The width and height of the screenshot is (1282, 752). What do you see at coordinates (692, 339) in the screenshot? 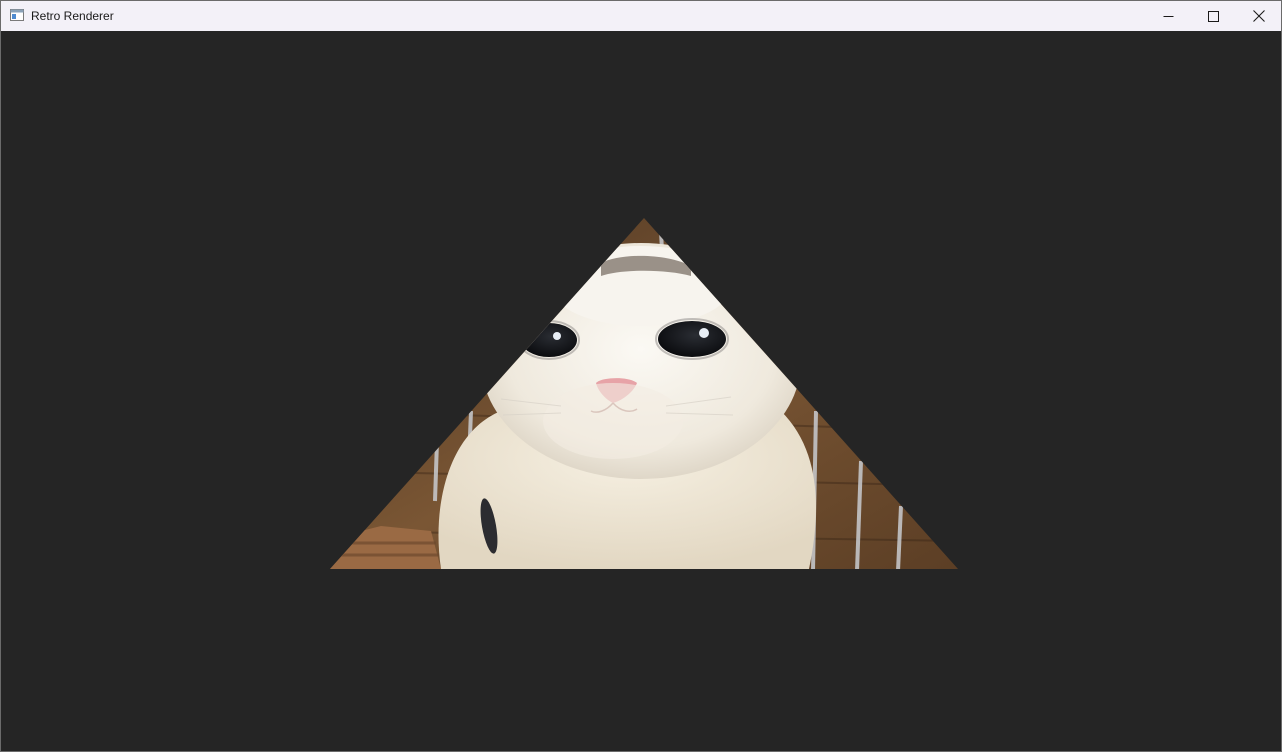
I see `cat-eye-right` at bounding box center [692, 339].